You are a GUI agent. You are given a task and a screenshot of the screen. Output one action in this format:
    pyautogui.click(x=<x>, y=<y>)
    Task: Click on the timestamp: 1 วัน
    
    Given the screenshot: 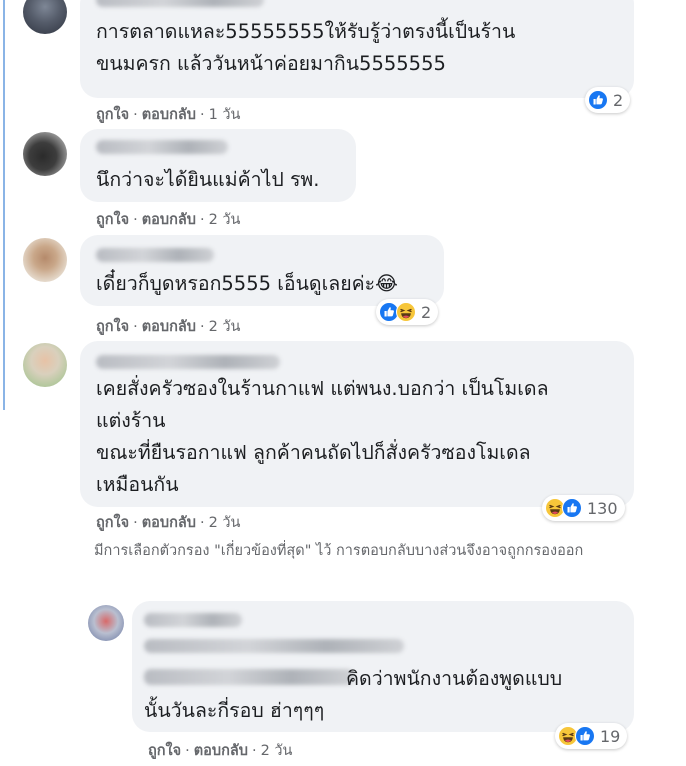 What is the action you would take?
    pyautogui.click(x=225, y=115)
    